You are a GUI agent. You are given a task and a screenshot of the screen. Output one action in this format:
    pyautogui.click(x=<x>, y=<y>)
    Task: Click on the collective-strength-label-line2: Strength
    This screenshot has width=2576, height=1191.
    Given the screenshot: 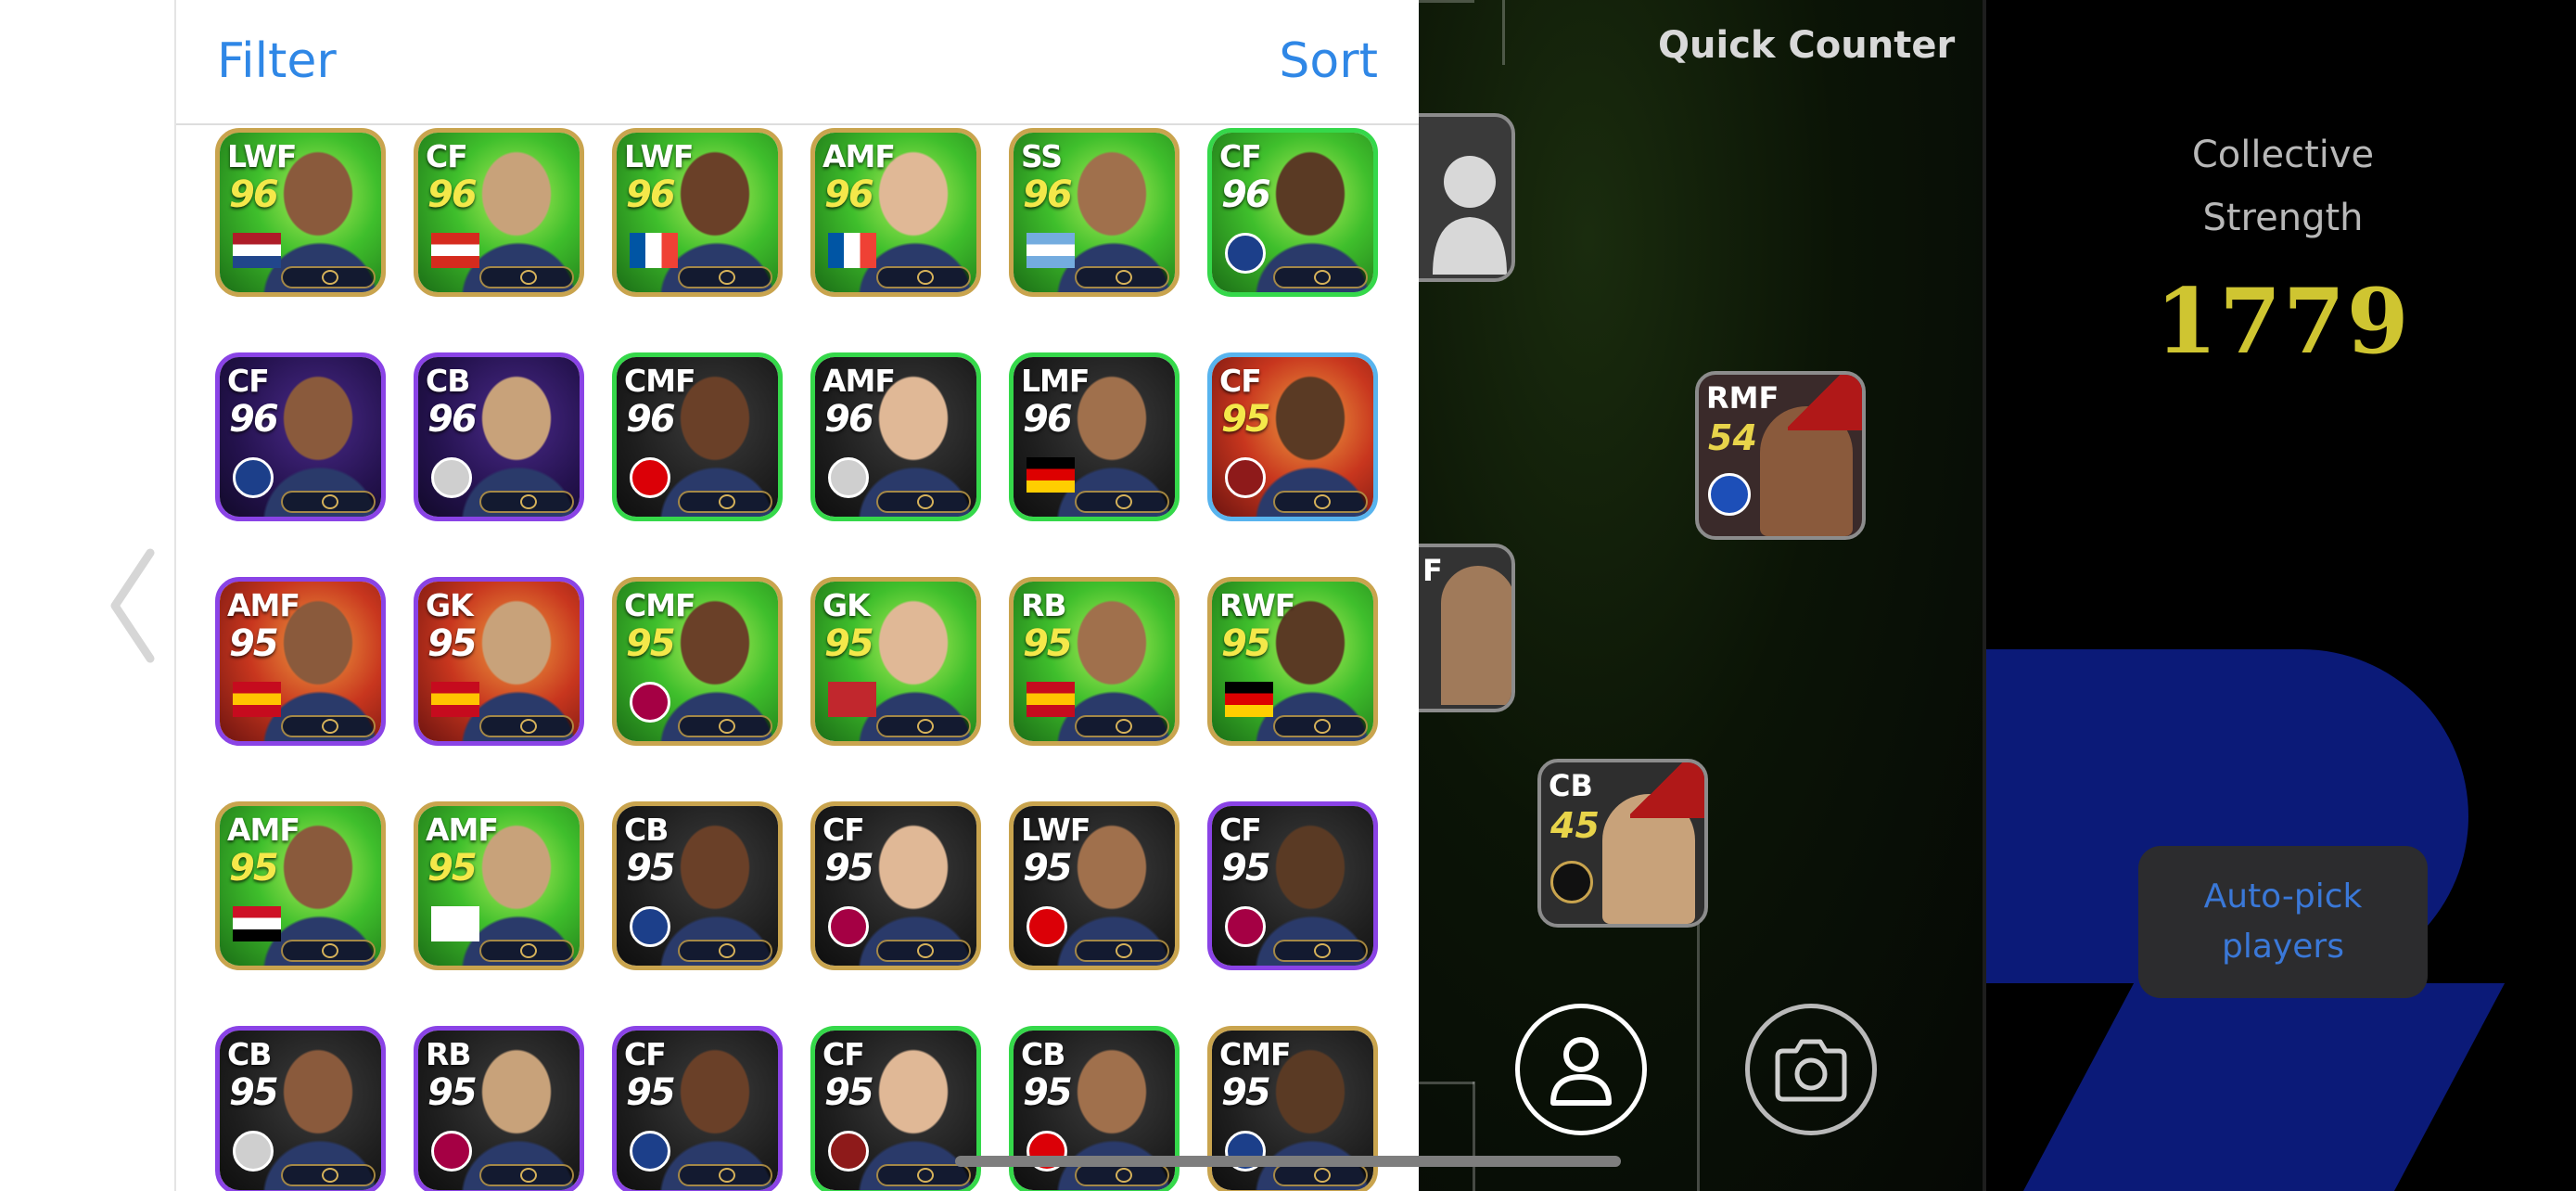 What is the action you would take?
    pyautogui.click(x=2283, y=218)
    